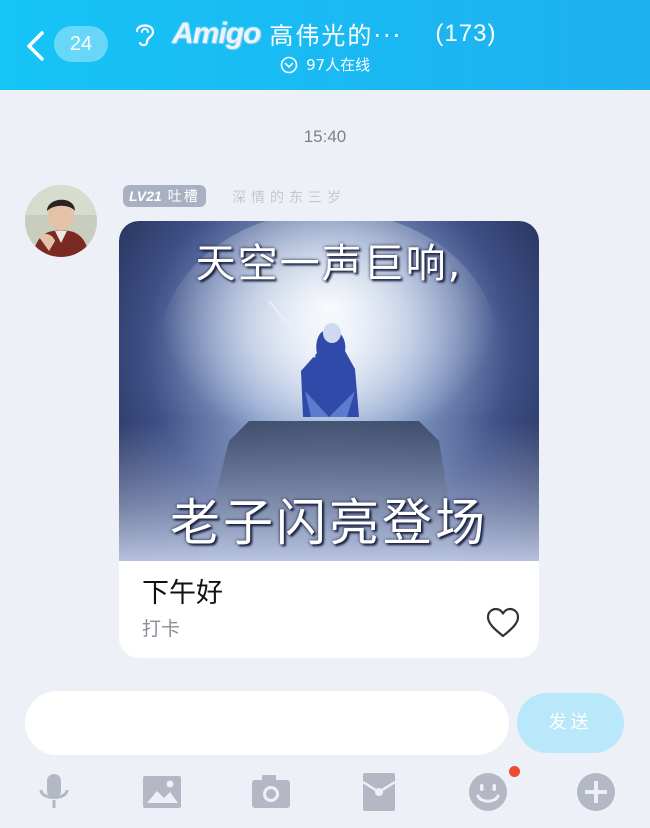  I want to click on plus-icon, so click(596, 792).